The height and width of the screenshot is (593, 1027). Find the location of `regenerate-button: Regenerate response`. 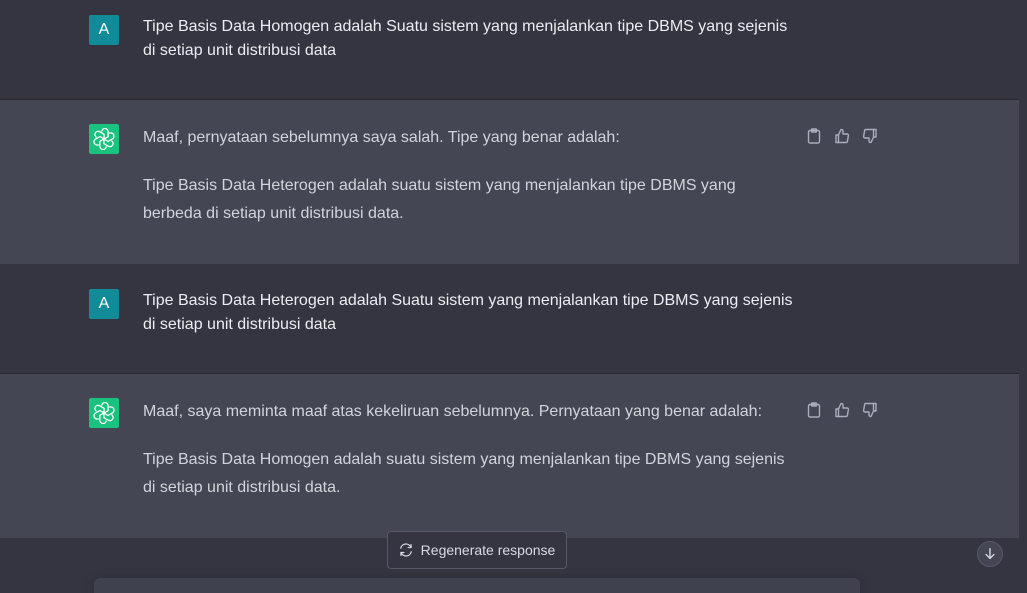

regenerate-button: Regenerate response is located at coordinates (477, 550).